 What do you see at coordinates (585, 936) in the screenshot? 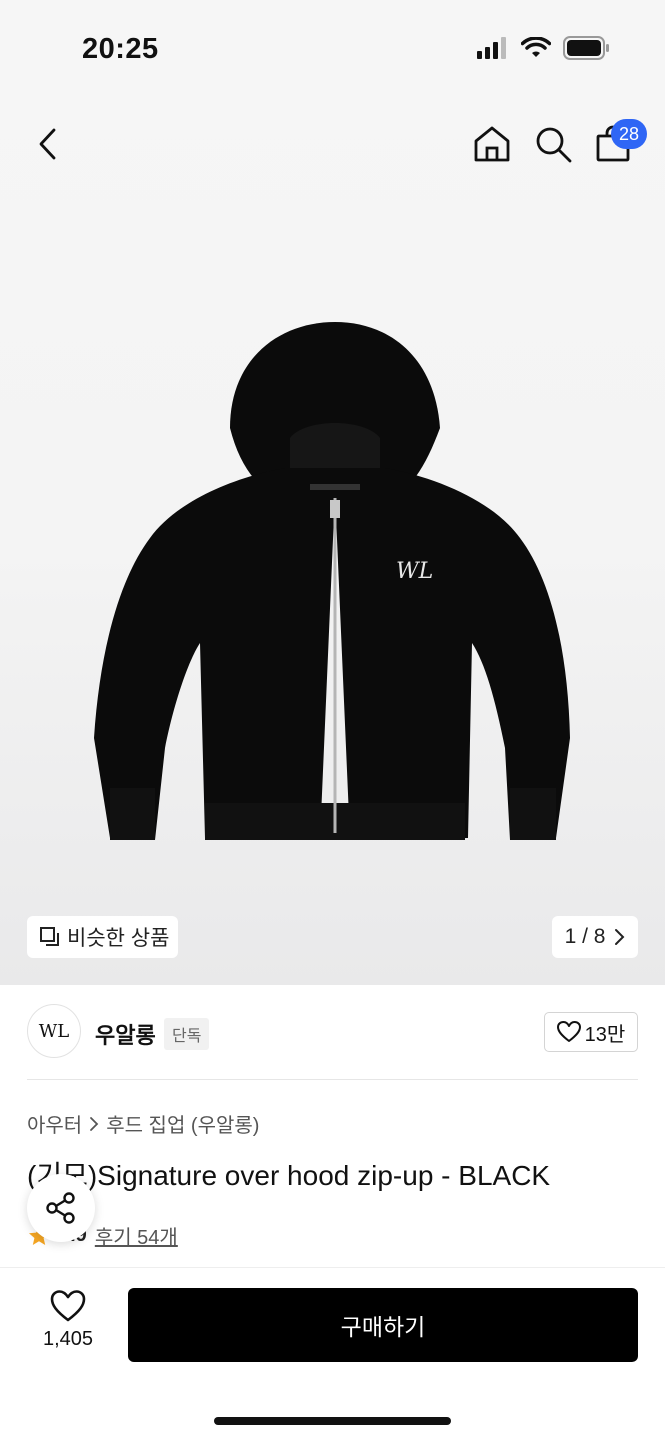
I see `page-indicator-text: 1 / 8` at bounding box center [585, 936].